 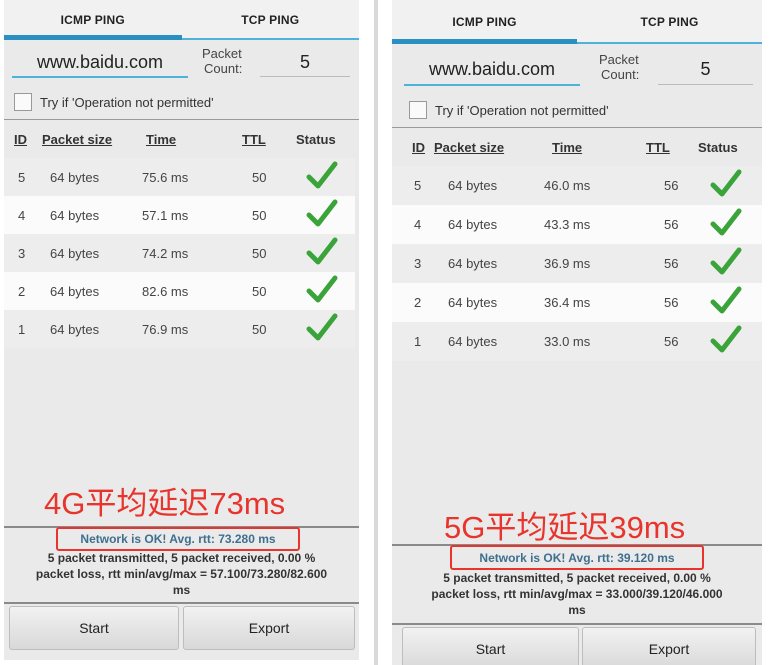 What do you see at coordinates (22, 253) in the screenshot?
I see `cell-id: 3` at bounding box center [22, 253].